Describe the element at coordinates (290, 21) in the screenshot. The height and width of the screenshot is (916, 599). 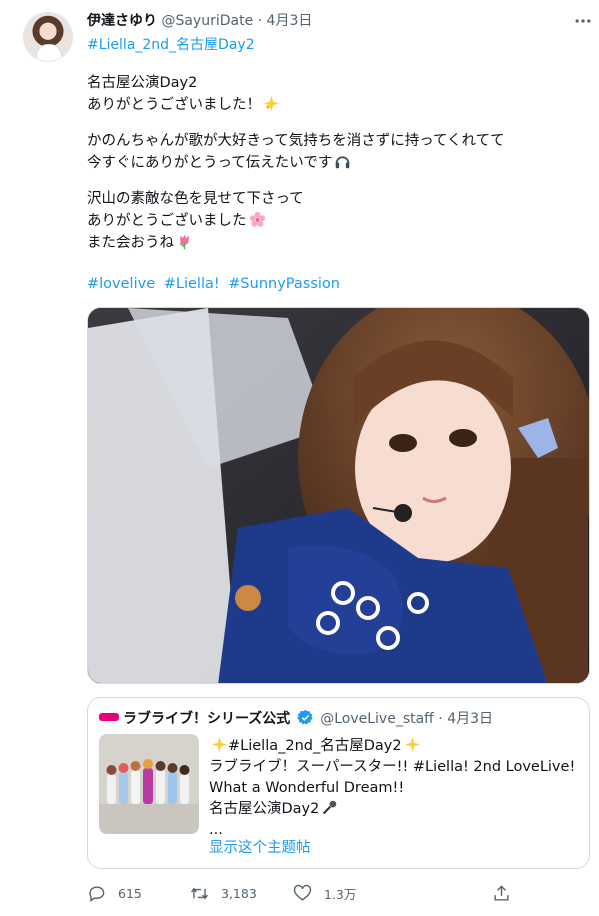
I see `tweet-date: 4月3日` at that location.